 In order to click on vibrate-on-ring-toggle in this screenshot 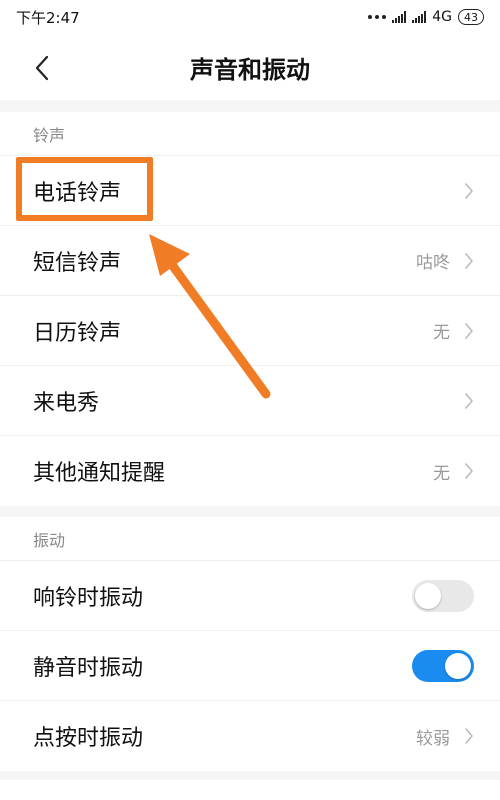, I will do `click(443, 595)`.